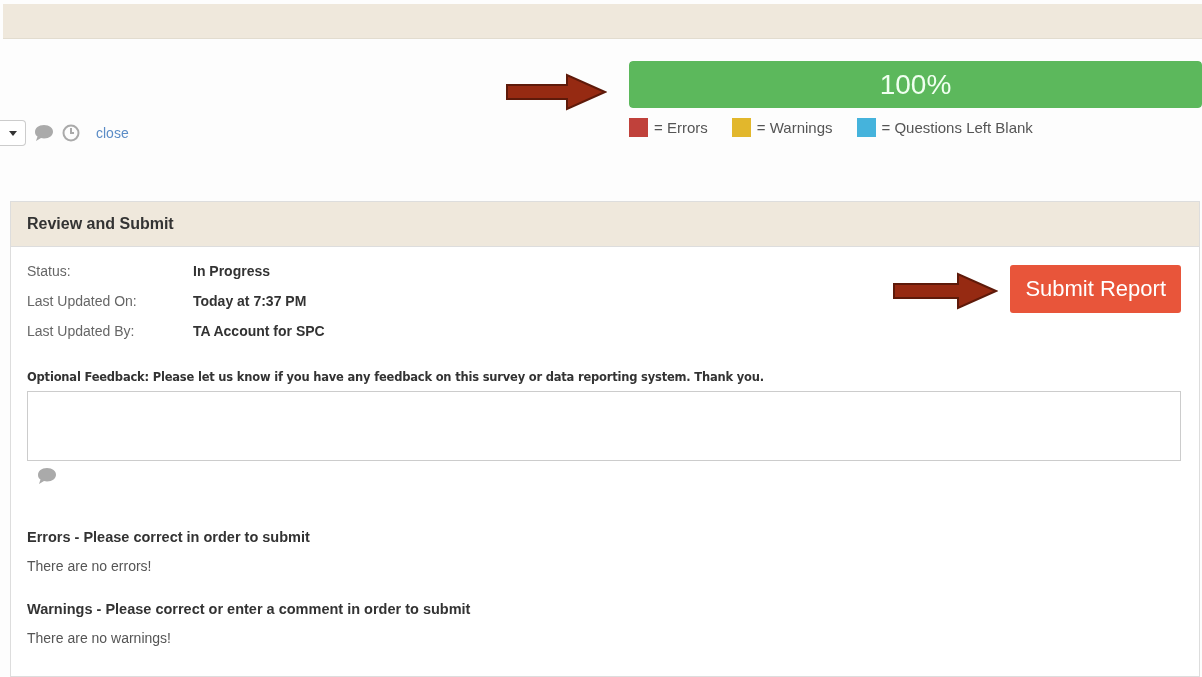 The height and width of the screenshot is (677, 1202). What do you see at coordinates (259, 331) in the screenshot?
I see `field-value: TA Account for SPC` at bounding box center [259, 331].